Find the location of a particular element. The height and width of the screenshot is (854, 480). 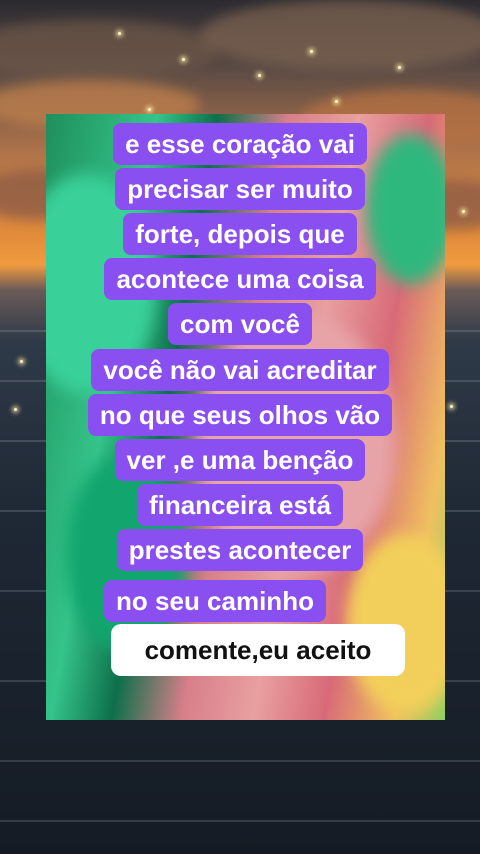

comment-prompt: comente,eu aceito is located at coordinates (258, 650).